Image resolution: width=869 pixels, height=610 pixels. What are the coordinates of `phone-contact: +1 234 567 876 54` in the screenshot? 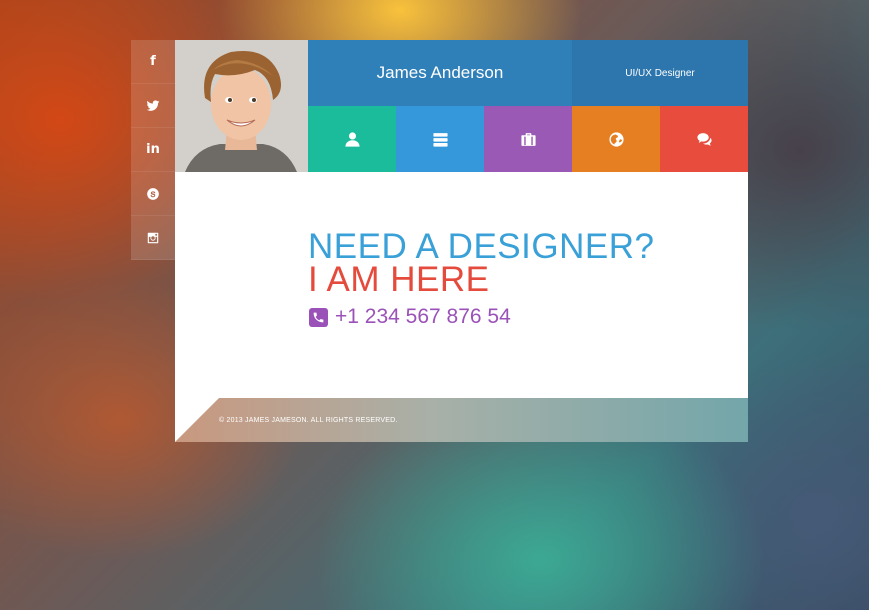 It's located at (410, 317).